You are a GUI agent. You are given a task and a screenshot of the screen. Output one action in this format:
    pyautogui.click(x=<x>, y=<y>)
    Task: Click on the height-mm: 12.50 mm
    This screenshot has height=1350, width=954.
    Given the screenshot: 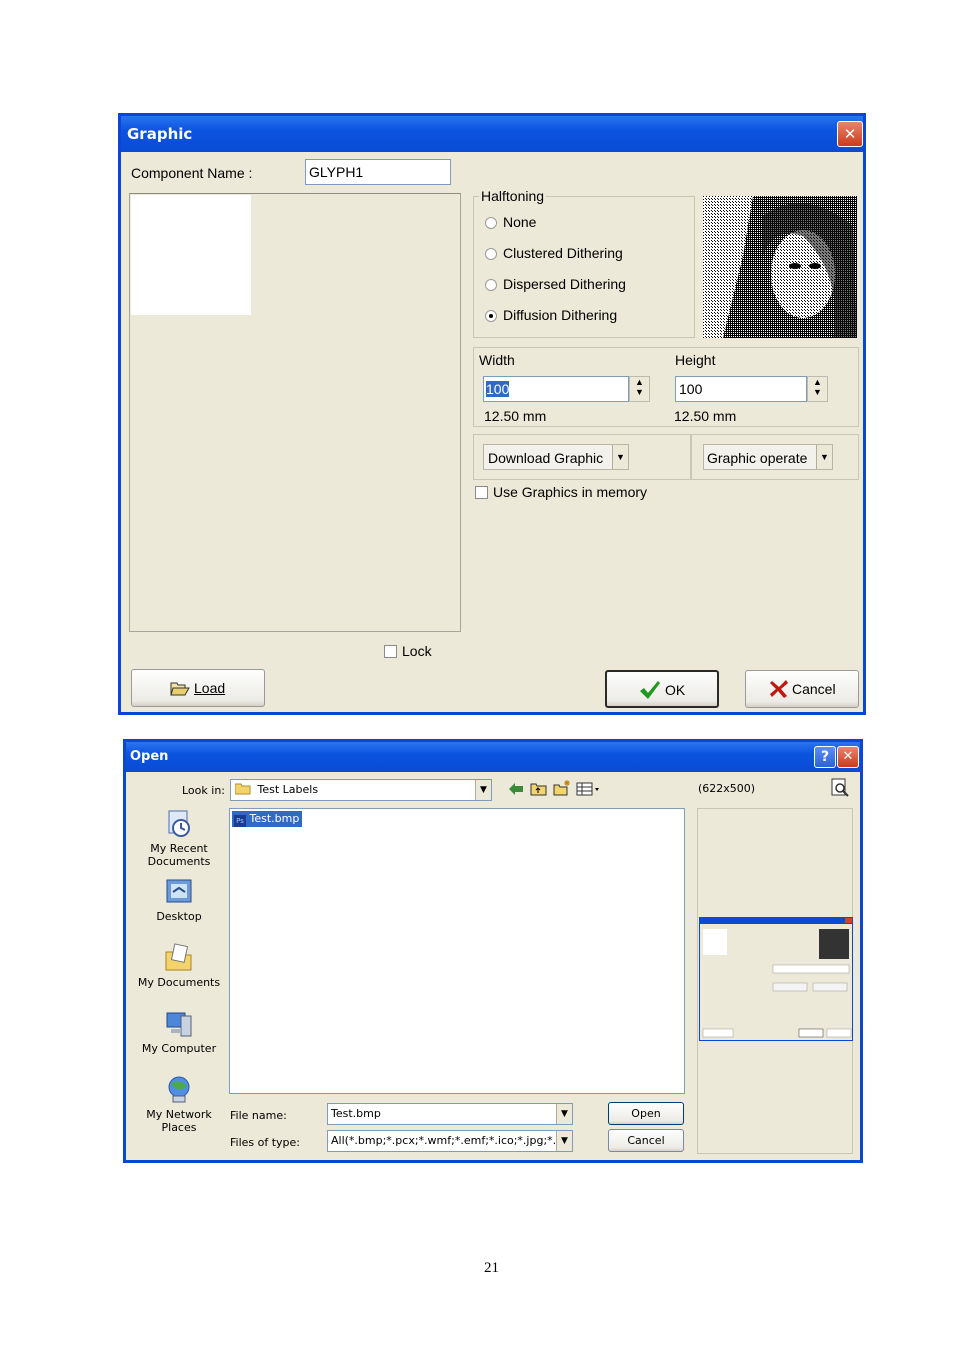 What is the action you would take?
    pyautogui.click(x=705, y=416)
    